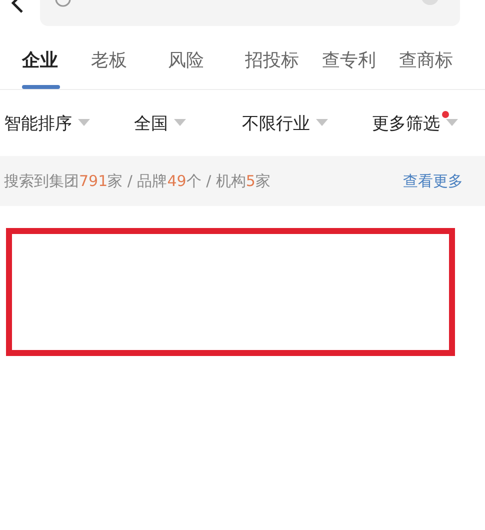  Describe the element at coordinates (47, 123) in the screenshot. I see `filter-dropdown: 智能排序` at that location.